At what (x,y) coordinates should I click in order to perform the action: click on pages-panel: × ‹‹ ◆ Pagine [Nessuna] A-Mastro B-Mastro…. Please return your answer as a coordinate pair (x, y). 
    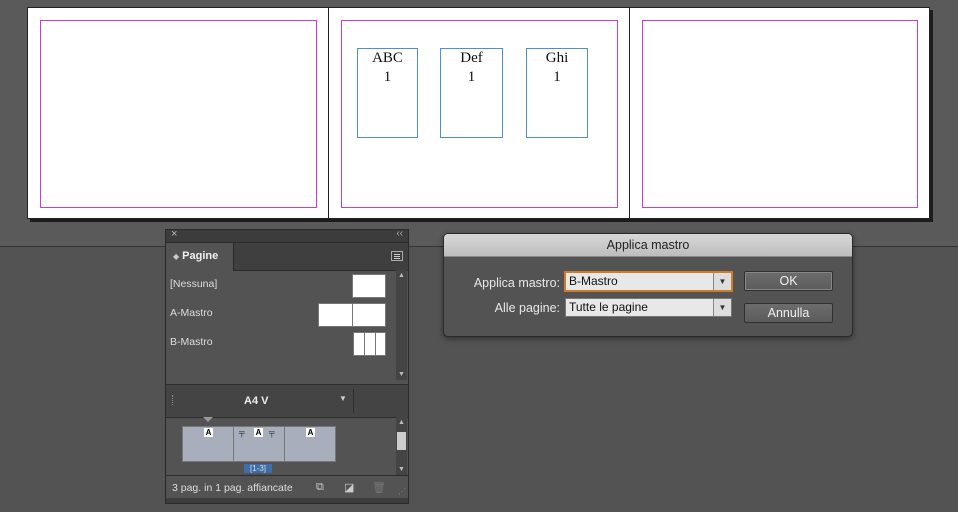
    Looking at the image, I should click on (287, 366).